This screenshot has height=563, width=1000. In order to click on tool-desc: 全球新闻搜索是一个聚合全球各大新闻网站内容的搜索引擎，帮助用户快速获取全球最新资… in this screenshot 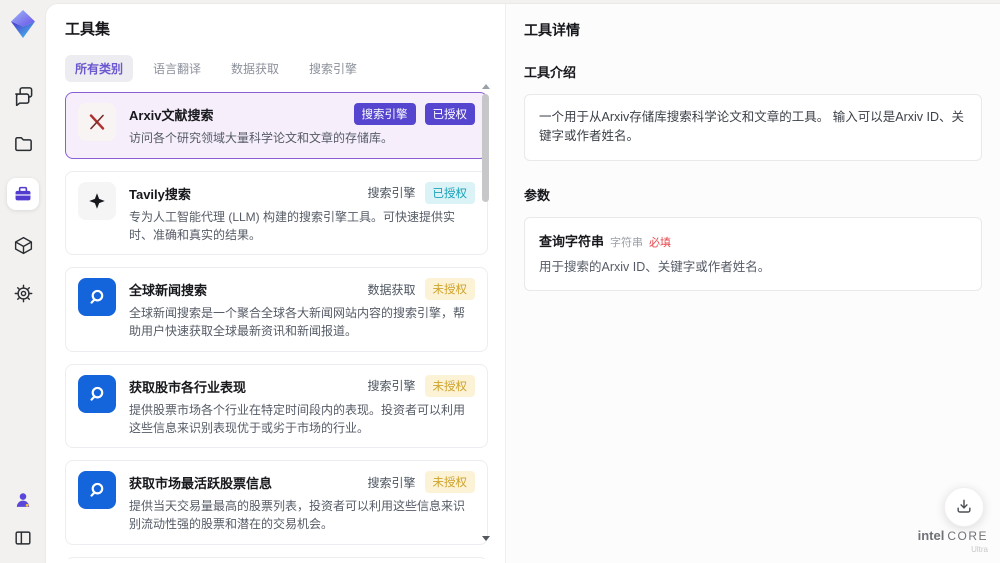, I will do `click(297, 322)`.